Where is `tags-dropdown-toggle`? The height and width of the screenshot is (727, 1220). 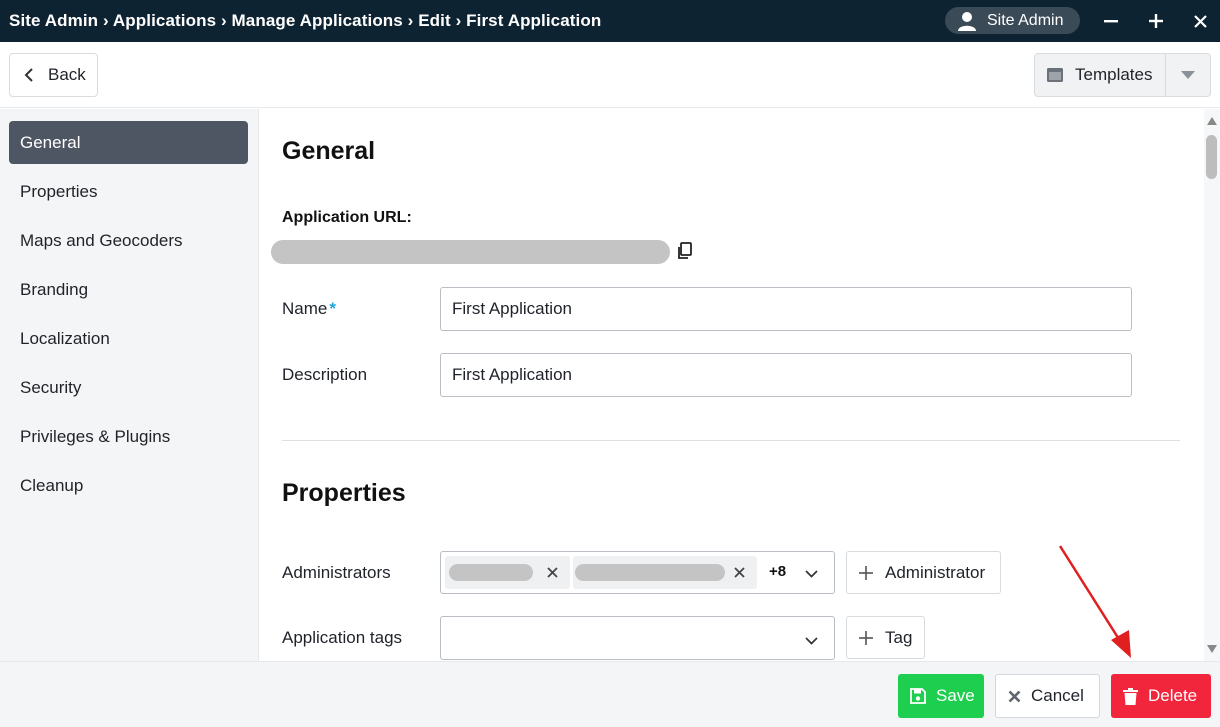
tags-dropdown-toggle is located at coordinates (811, 641).